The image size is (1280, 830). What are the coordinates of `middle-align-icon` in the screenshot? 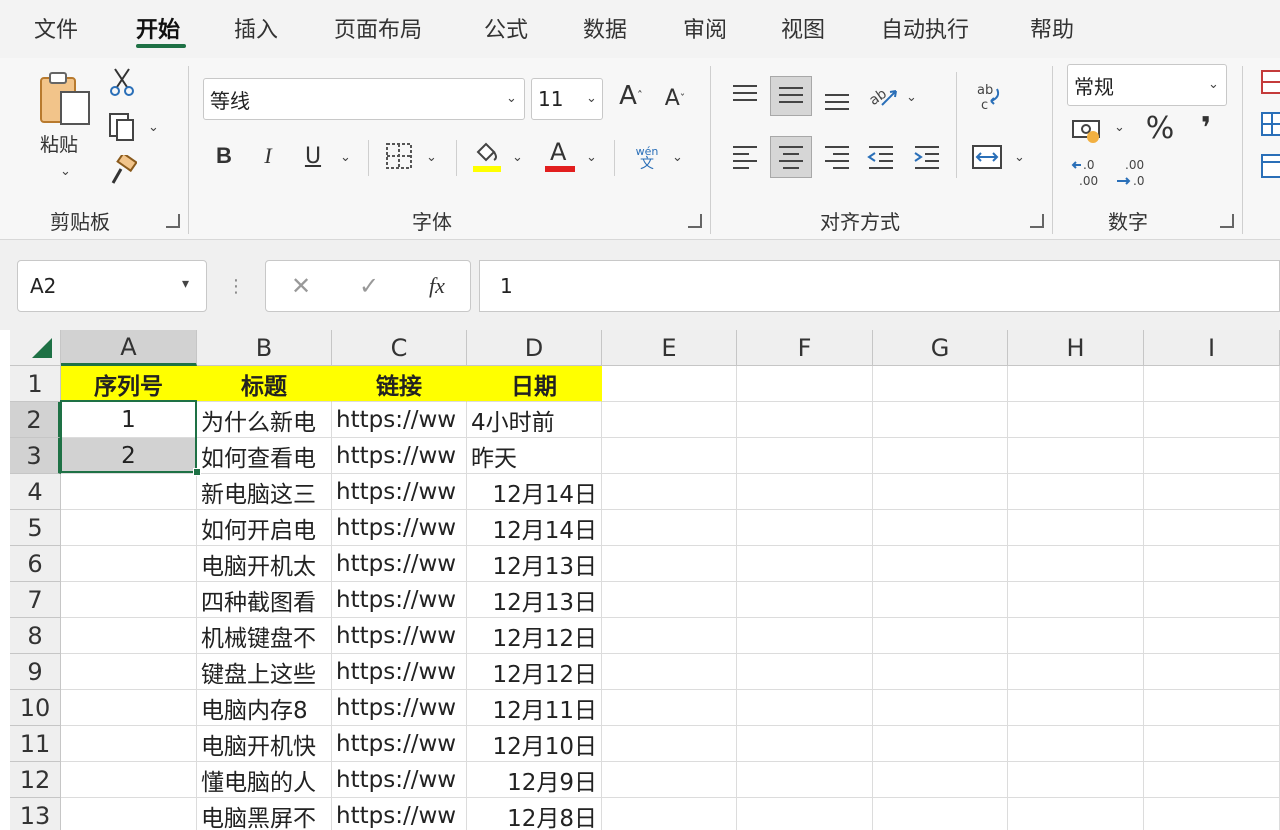 It's located at (791, 95).